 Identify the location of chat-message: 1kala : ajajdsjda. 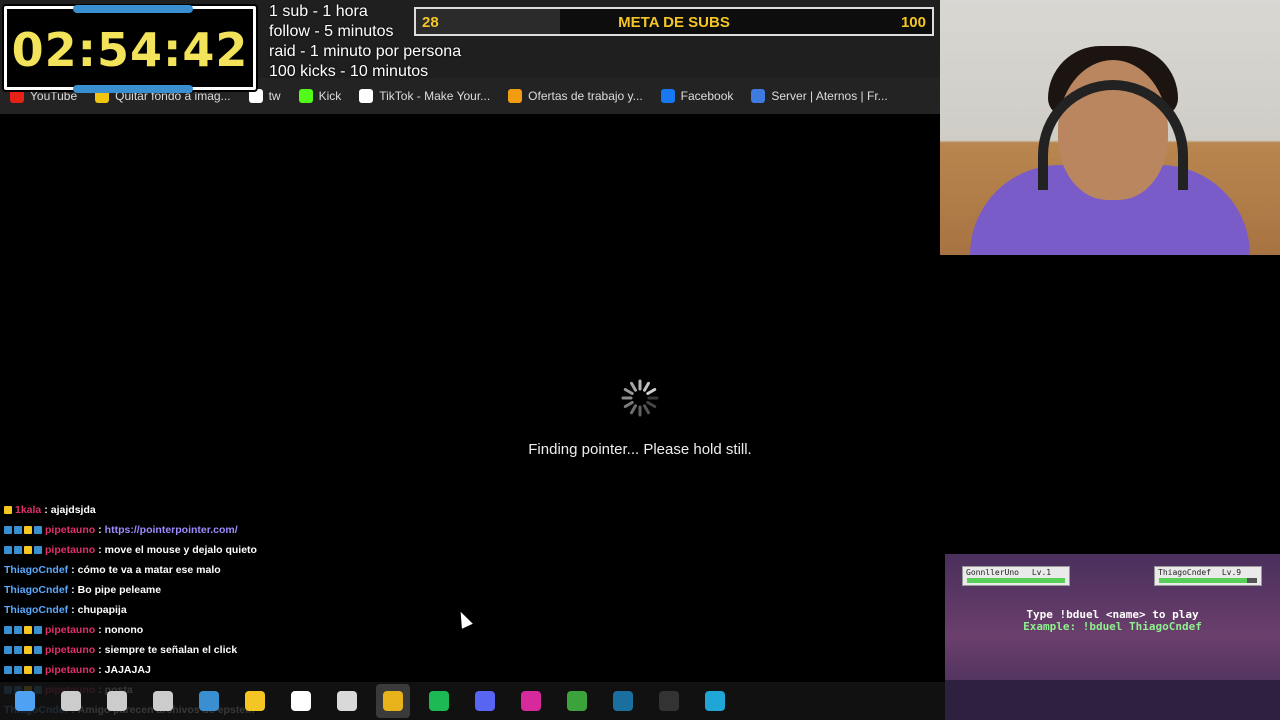
(215, 510).